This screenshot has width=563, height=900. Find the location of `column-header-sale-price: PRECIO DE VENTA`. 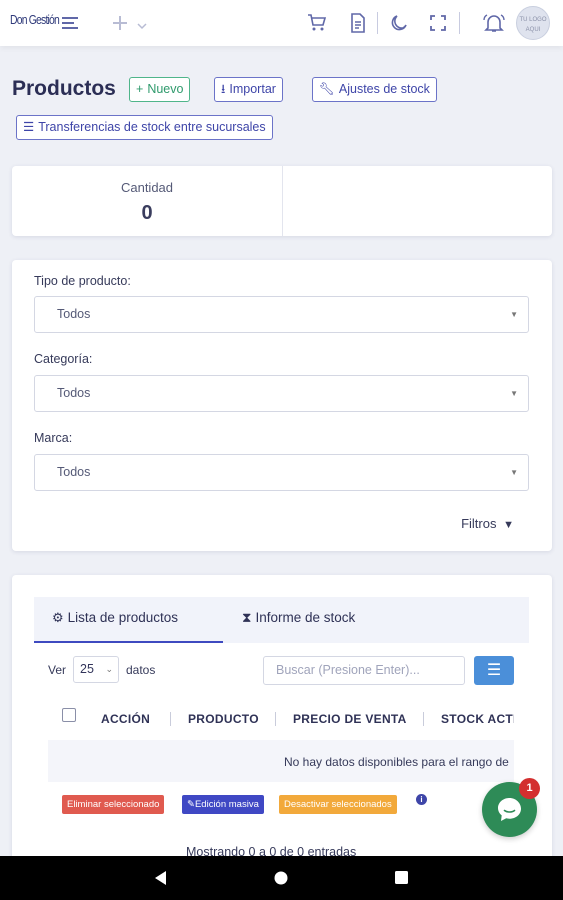

column-header-sale-price: PRECIO DE VENTA is located at coordinates (350, 719).